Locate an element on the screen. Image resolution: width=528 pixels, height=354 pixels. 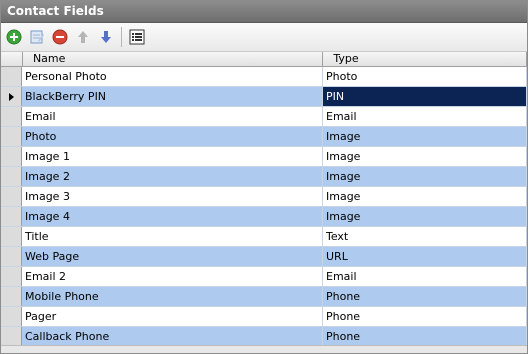
table-row: Web Page URL is located at coordinates (264, 257).